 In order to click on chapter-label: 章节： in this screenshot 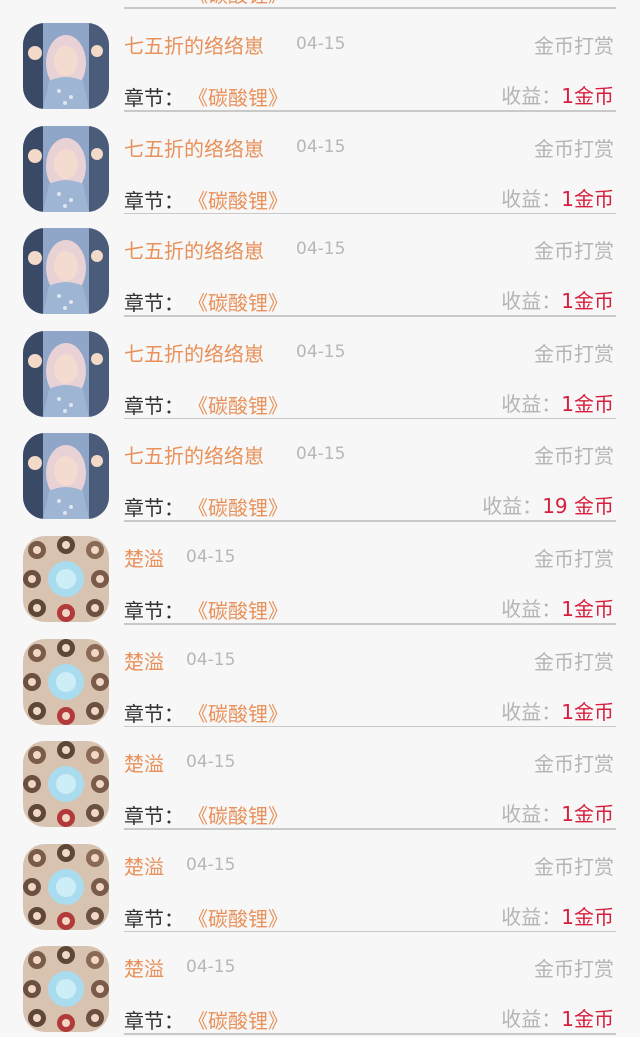, I will do `click(154, 1021)`.